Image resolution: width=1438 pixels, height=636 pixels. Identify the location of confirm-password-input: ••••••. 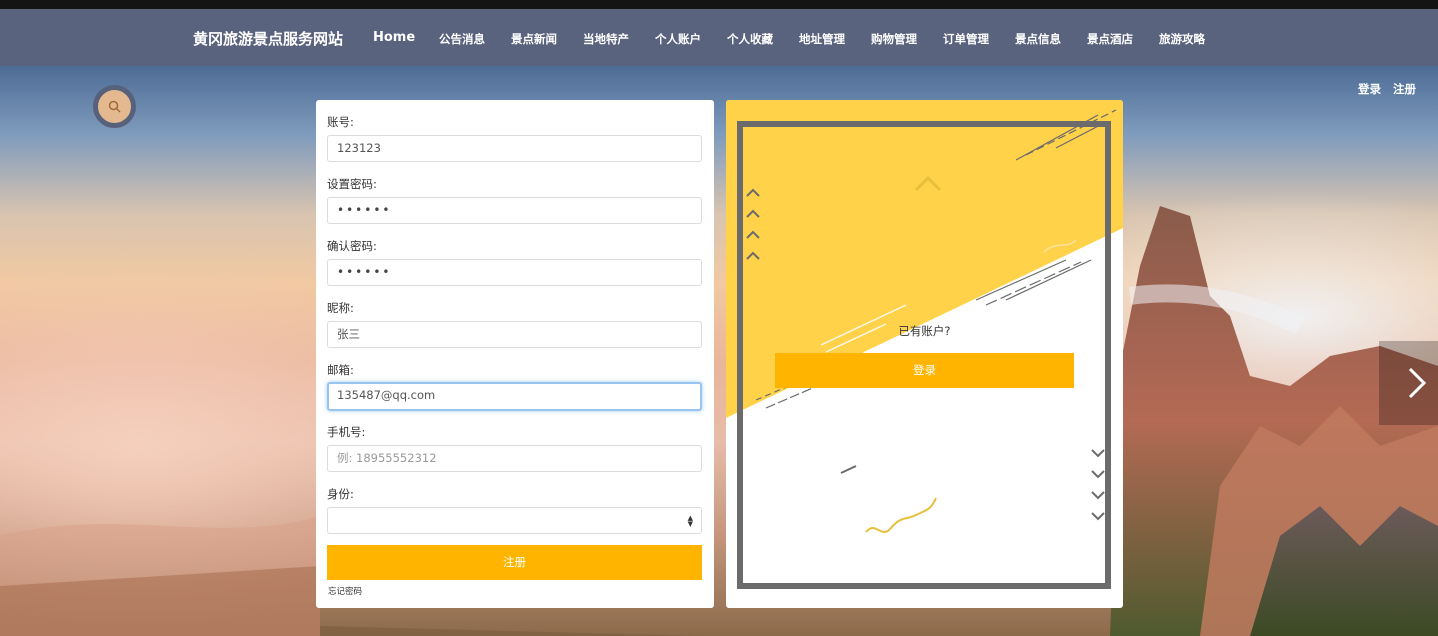
(514, 272).